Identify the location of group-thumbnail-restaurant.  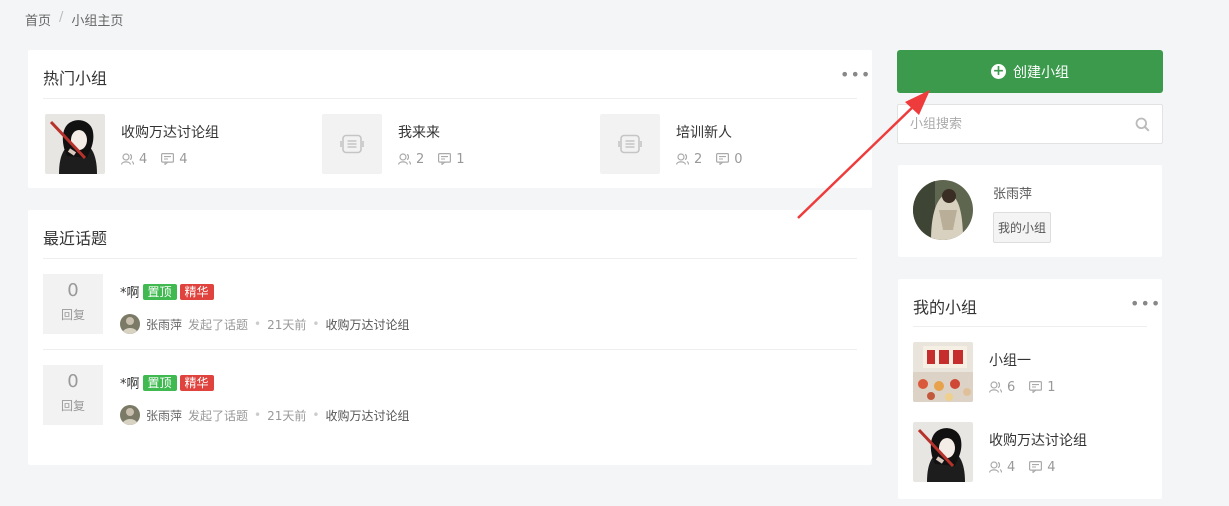
(943, 372).